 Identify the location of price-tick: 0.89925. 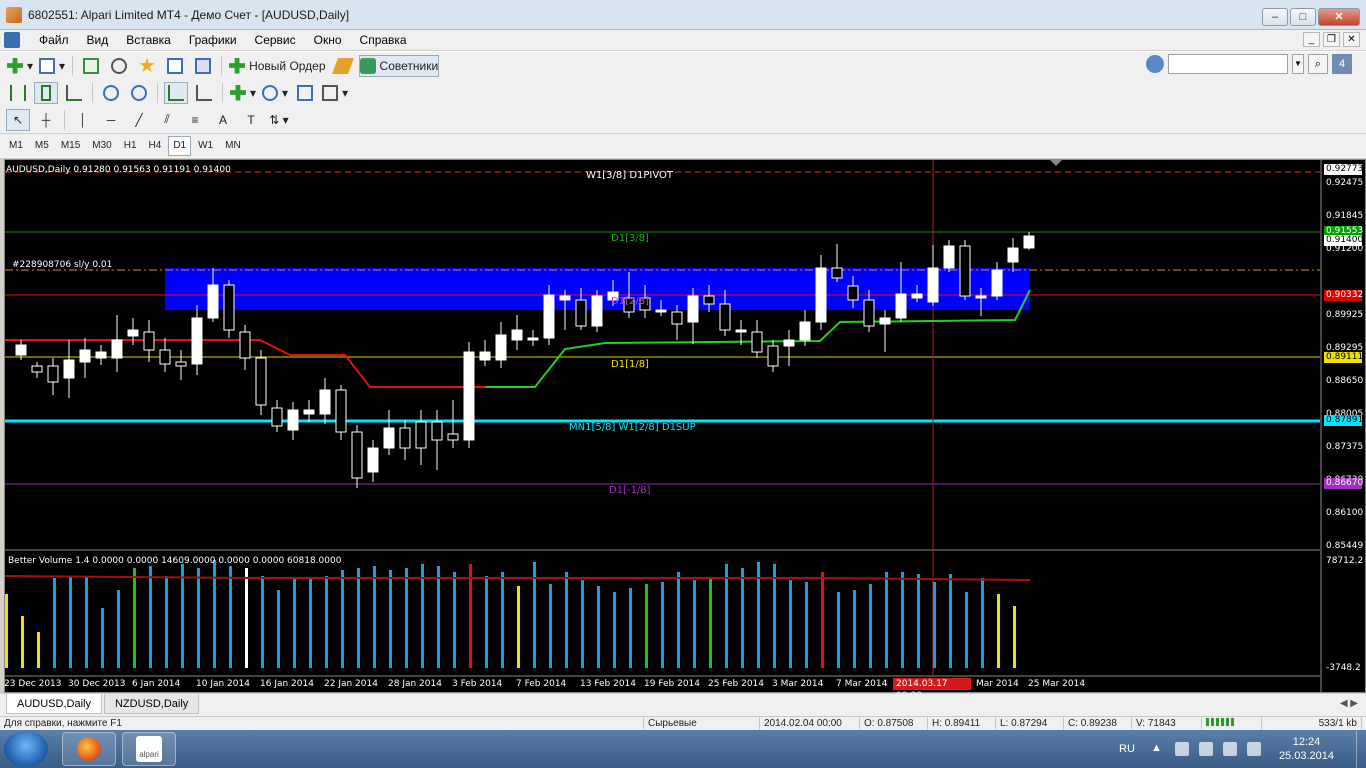
(1345, 315).